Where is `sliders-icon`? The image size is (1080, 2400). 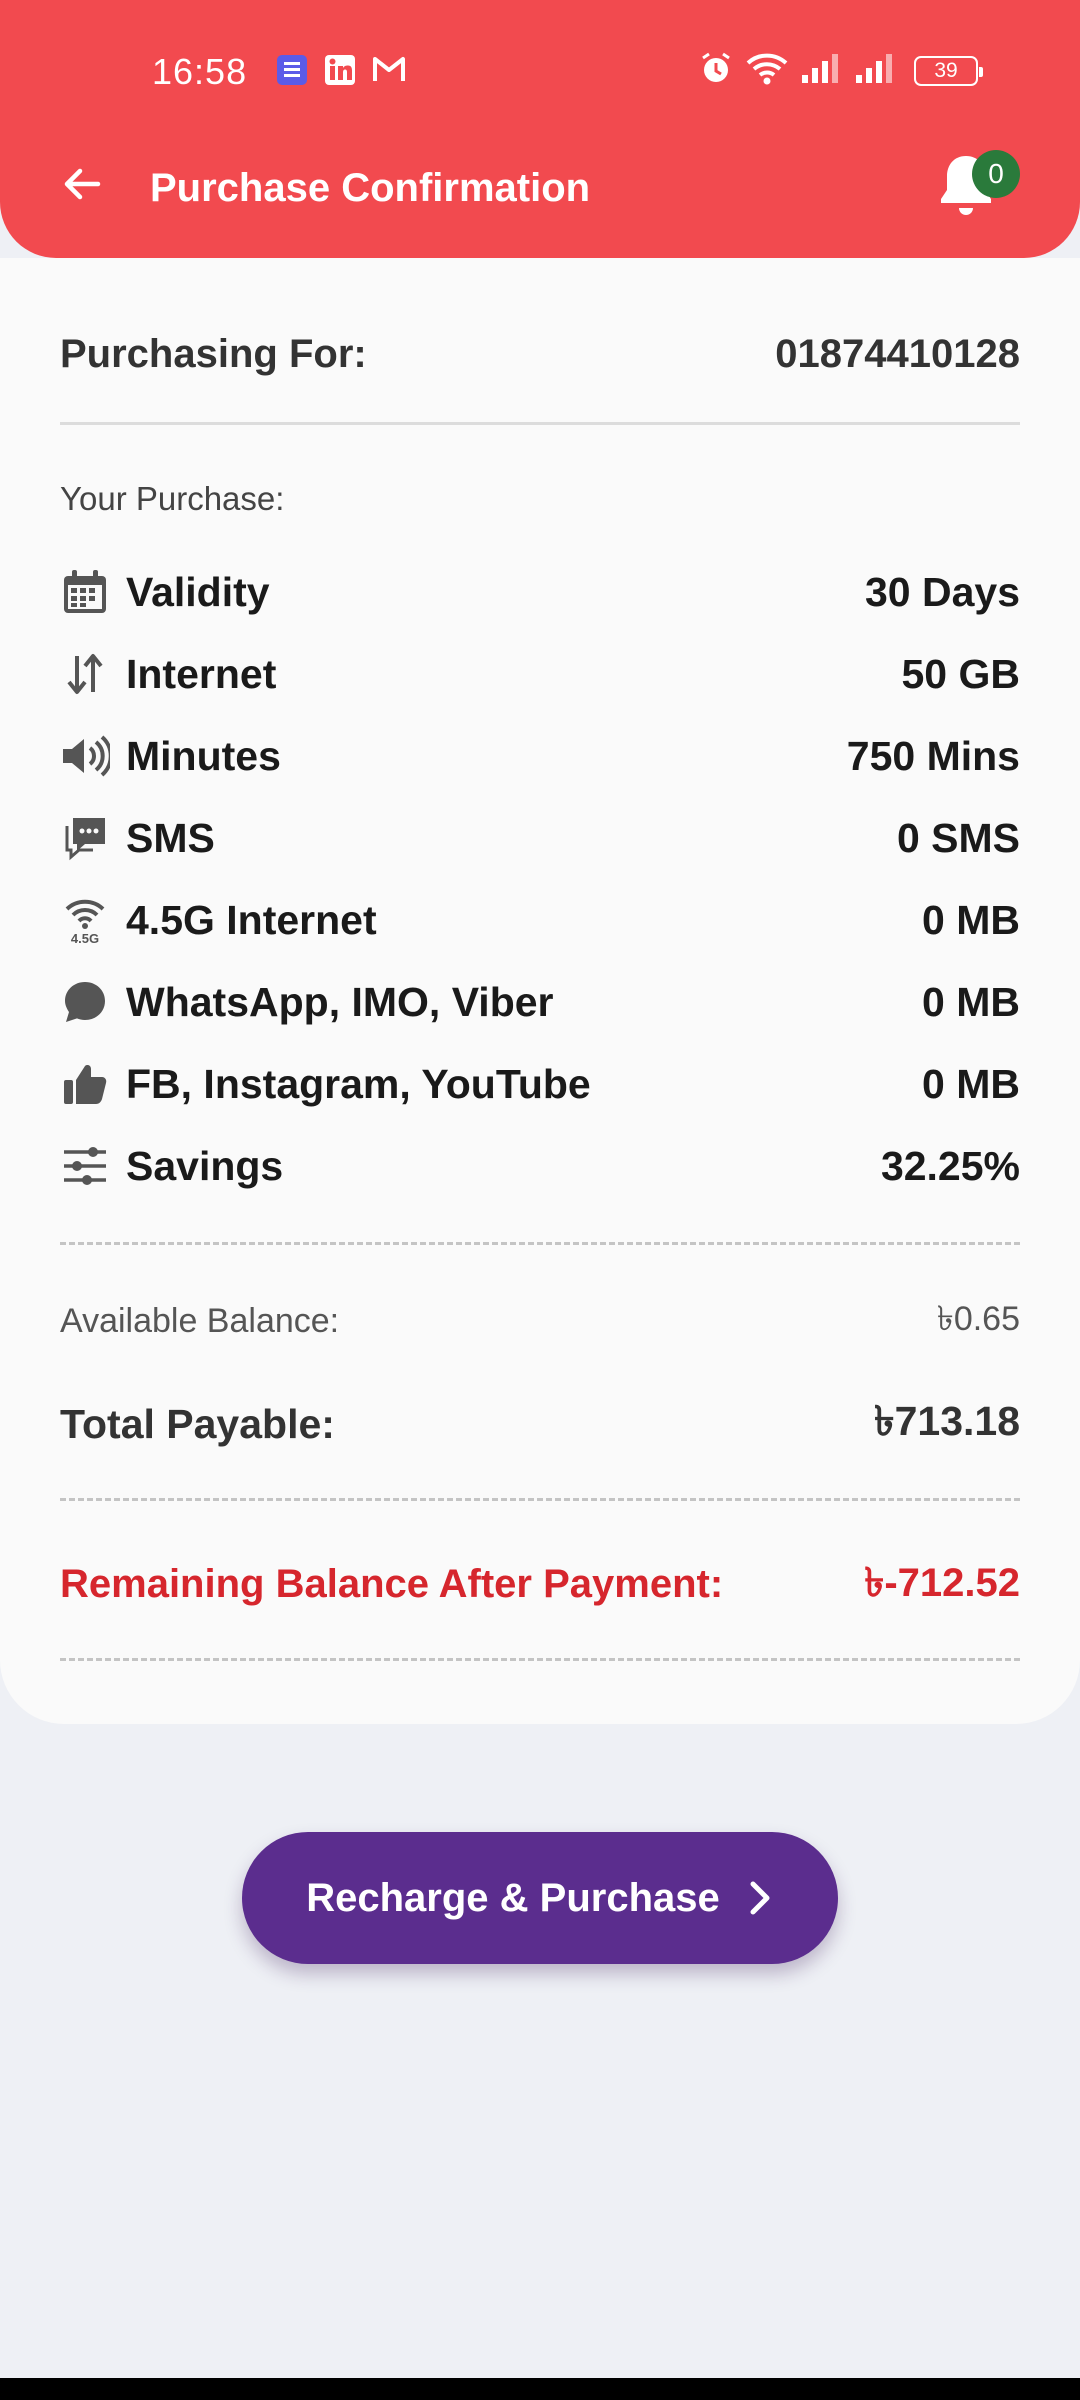
sliders-icon is located at coordinates (85, 1166).